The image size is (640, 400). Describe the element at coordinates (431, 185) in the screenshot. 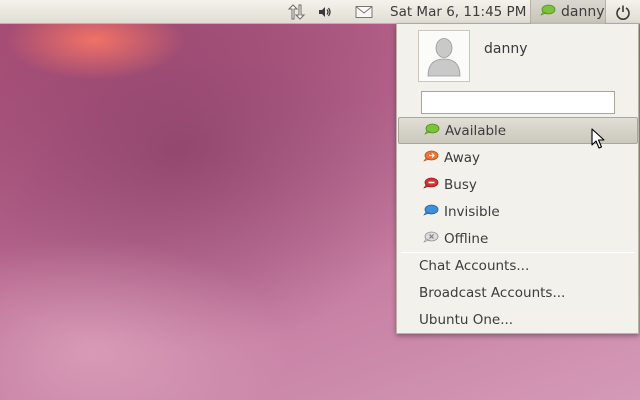

I see `busy-icon` at that location.